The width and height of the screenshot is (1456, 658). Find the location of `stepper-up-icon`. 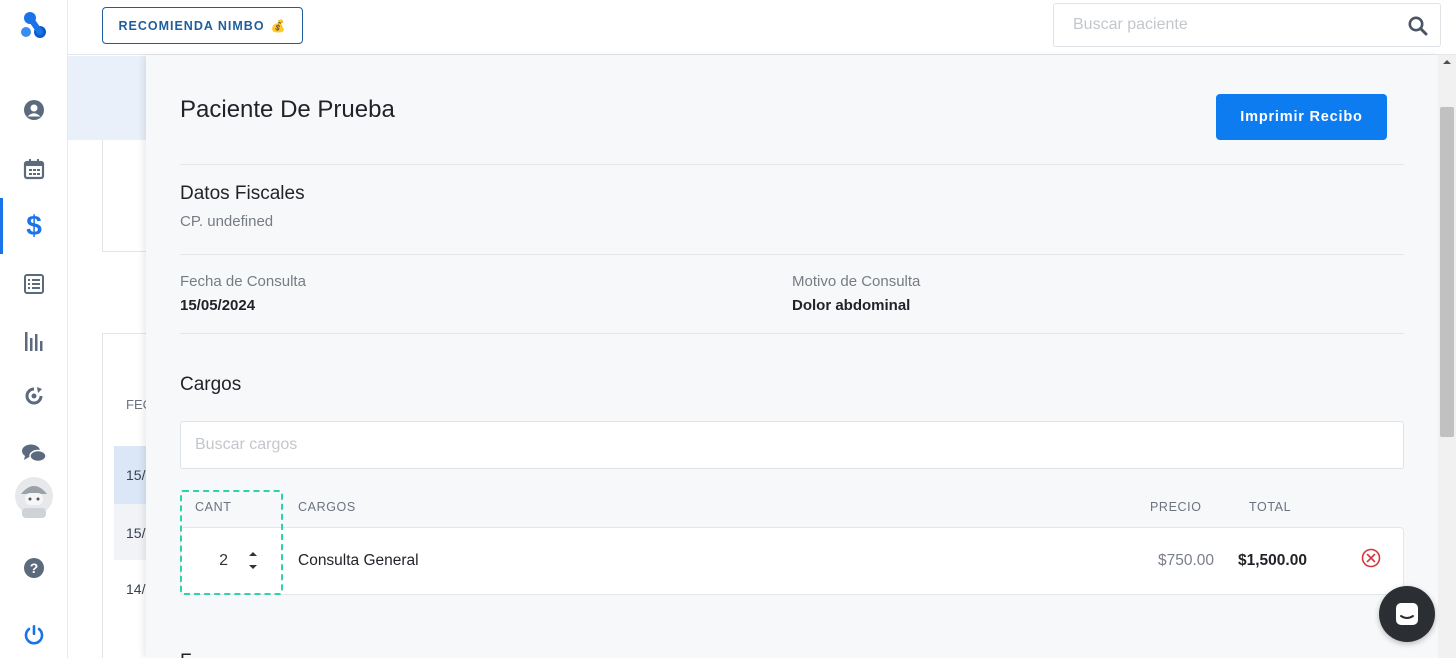

stepper-up-icon is located at coordinates (253, 553).